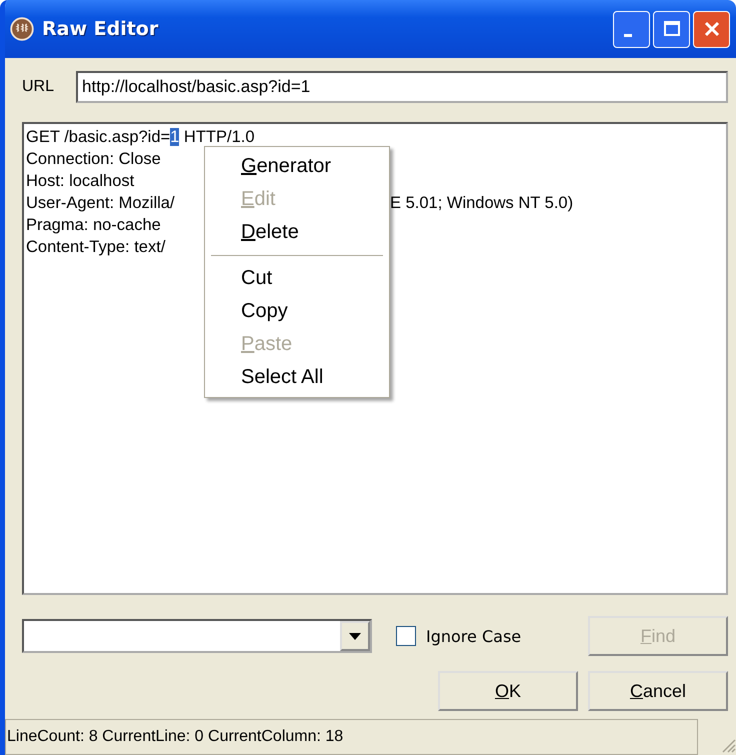 Image resolution: width=736 pixels, height=755 pixels. Describe the element at coordinates (93, 225) in the screenshot. I see `editor-line: Pragma: no-cache` at that location.